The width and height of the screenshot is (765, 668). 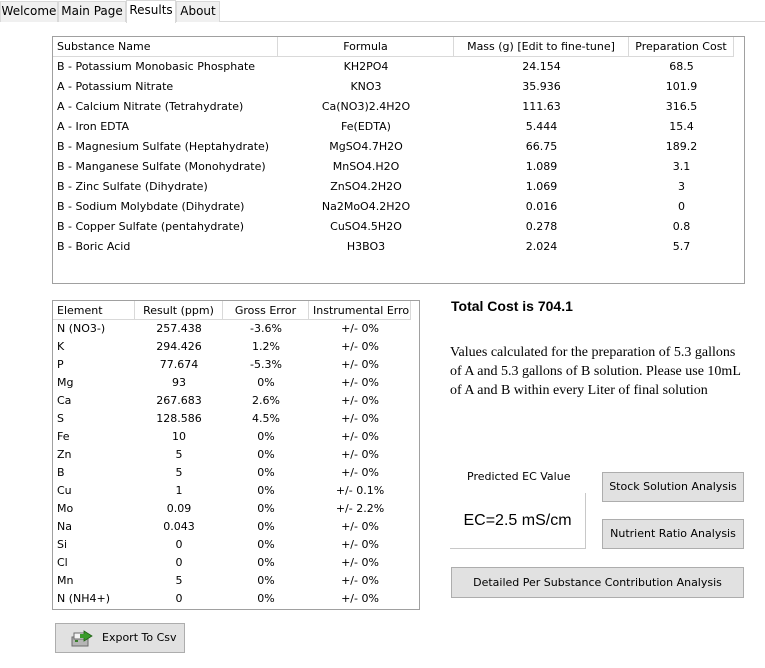 I want to click on table-cell: MnSO4.H2O, so click(x=366, y=167).